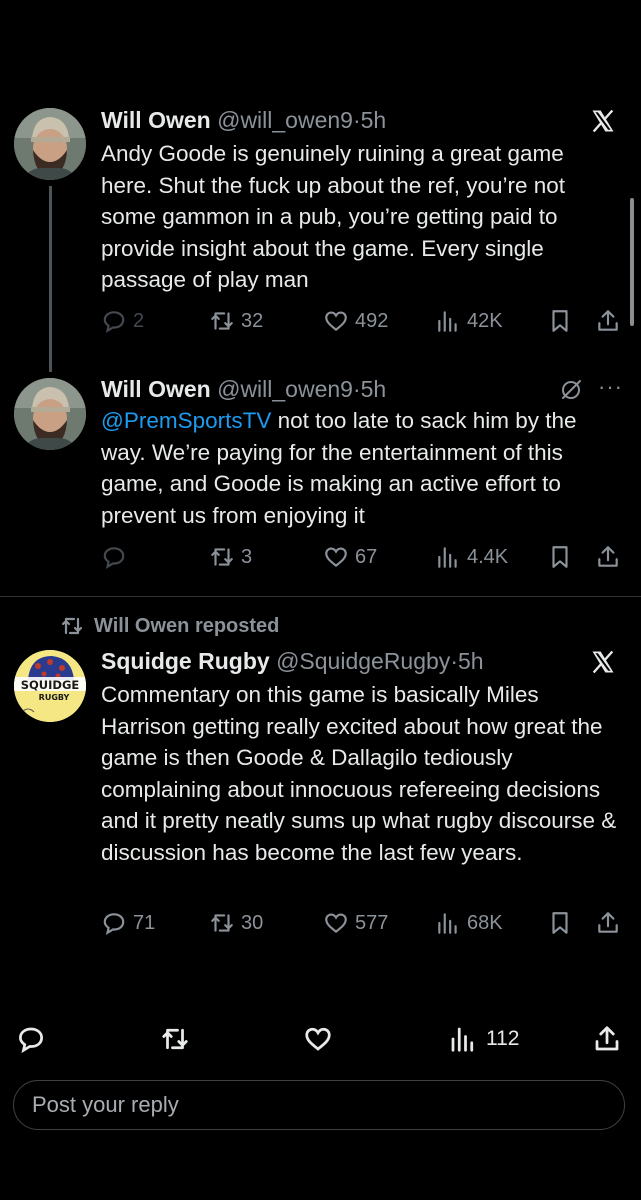 This screenshot has width=641, height=1200. I want to click on action-bar: 3 67 4.4K, so click(361, 559).